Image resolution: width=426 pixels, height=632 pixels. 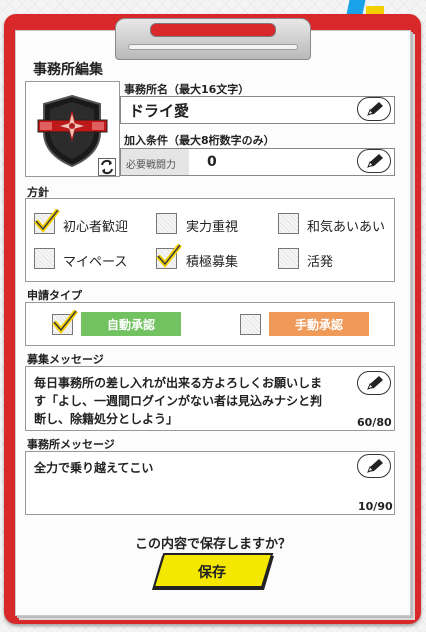 I want to click on recruit-message-count: 60/80, so click(x=374, y=422).